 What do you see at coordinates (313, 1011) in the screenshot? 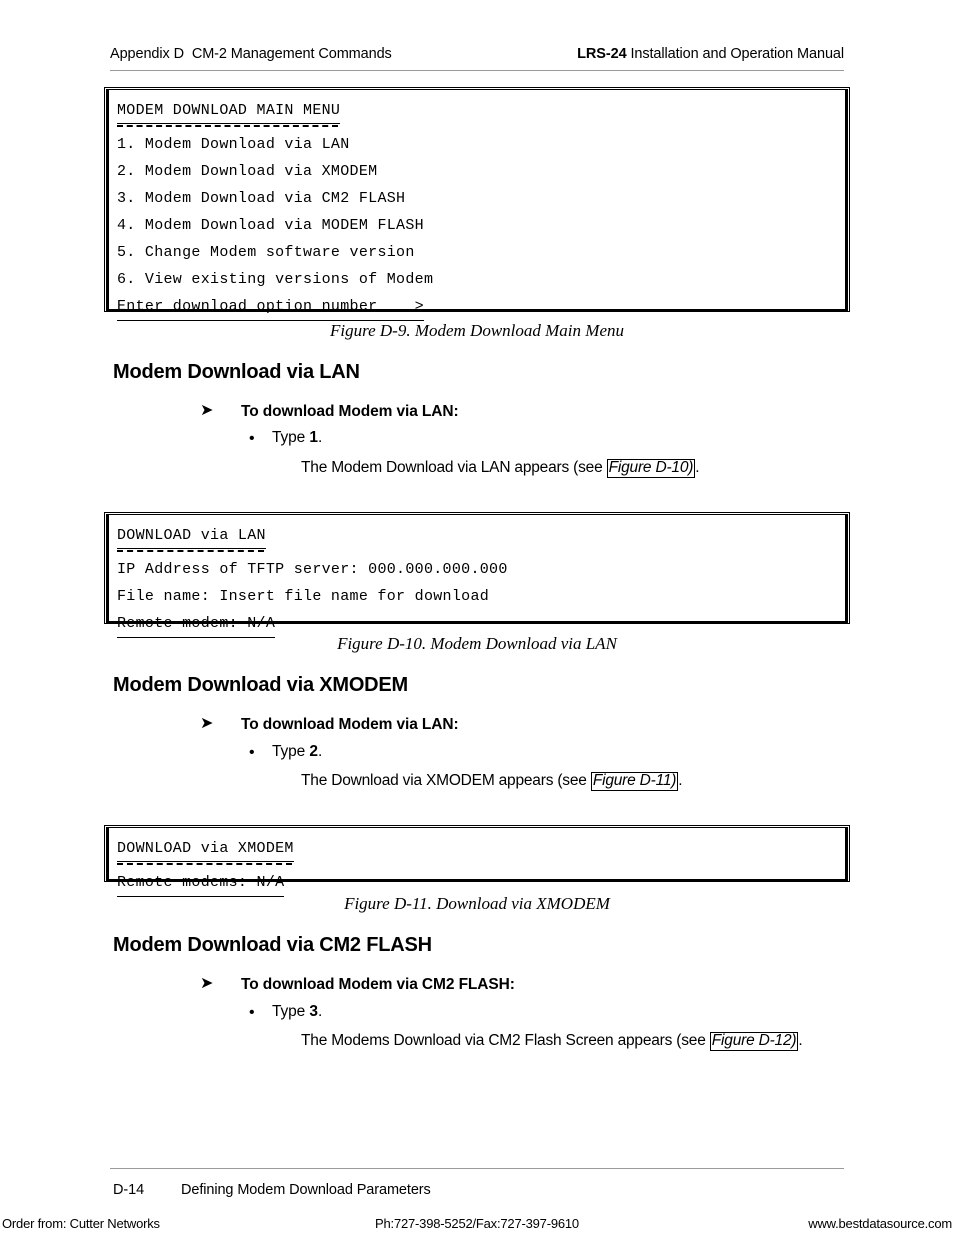
I see `step-keystroke: 3` at bounding box center [313, 1011].